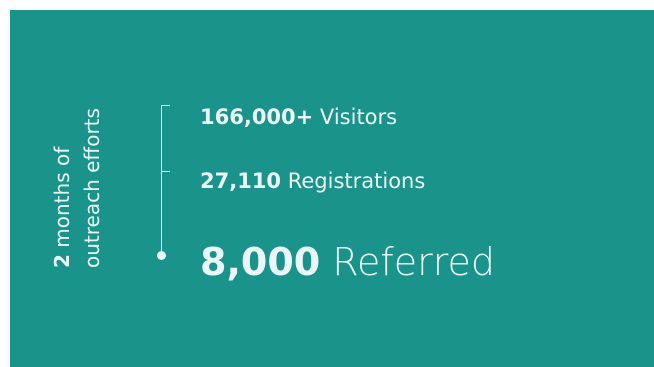 The width and height of the screenshot is (654, 367). I want to click on caption-line-1: 2 months of, so click(62, 153).